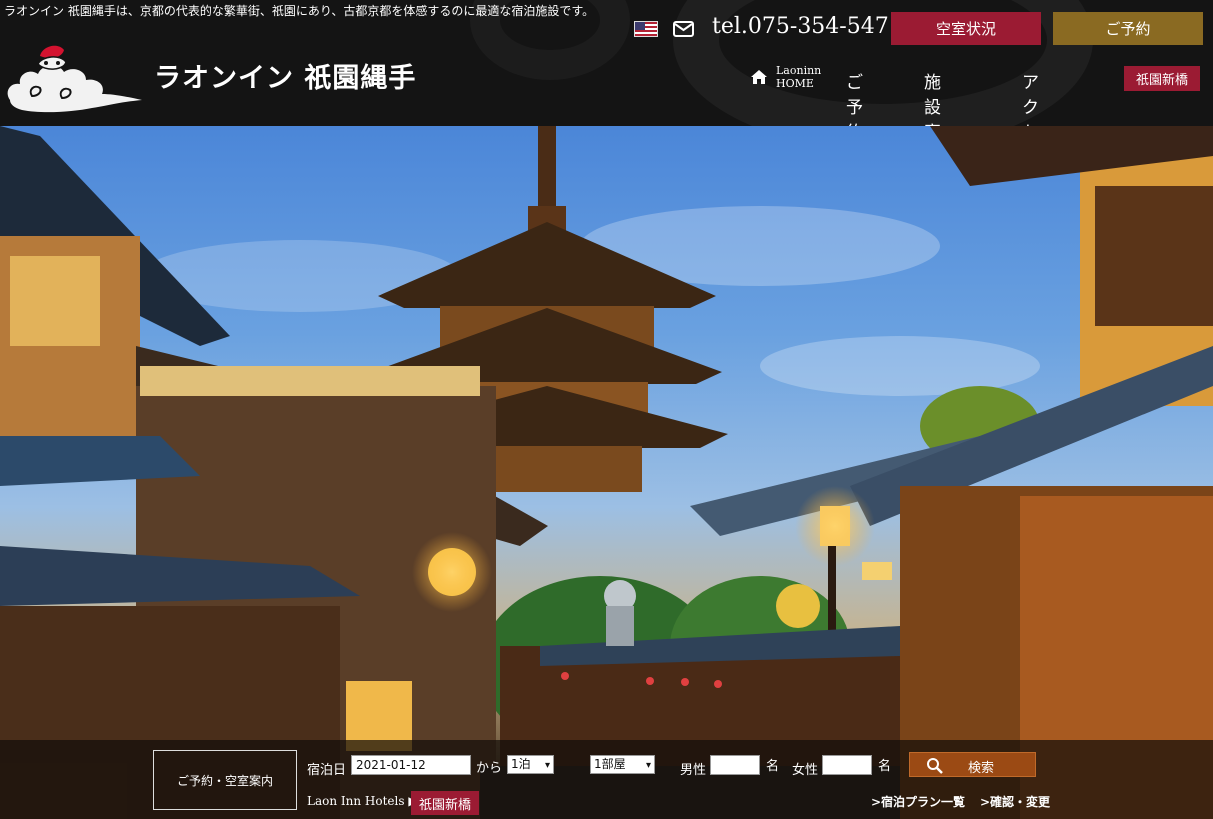 Image resolution: width=1213 pixels, height=819 pixels. I want to click on nights-select: 1泊 ▾, so click(530, 764).